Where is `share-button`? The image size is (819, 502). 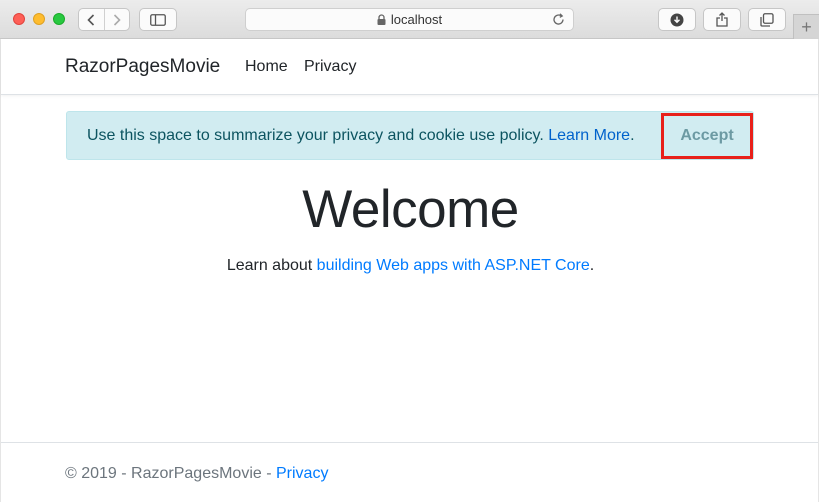 share-button is located at coordinates (722, 19).